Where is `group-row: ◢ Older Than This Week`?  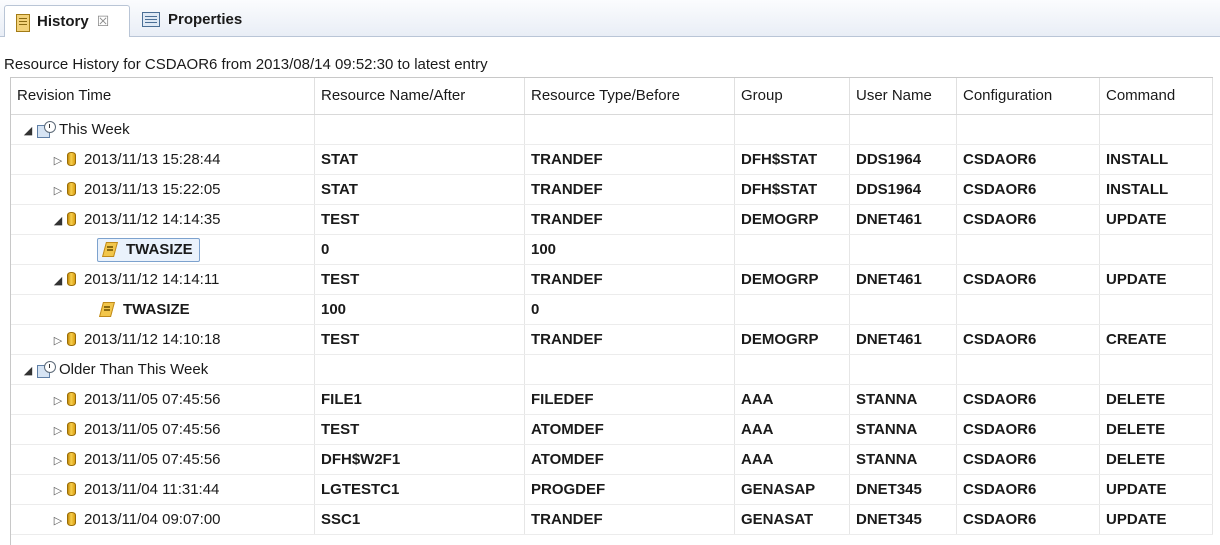
group-row: ◢ Older Than This Week is located at coordinates (612, 370).